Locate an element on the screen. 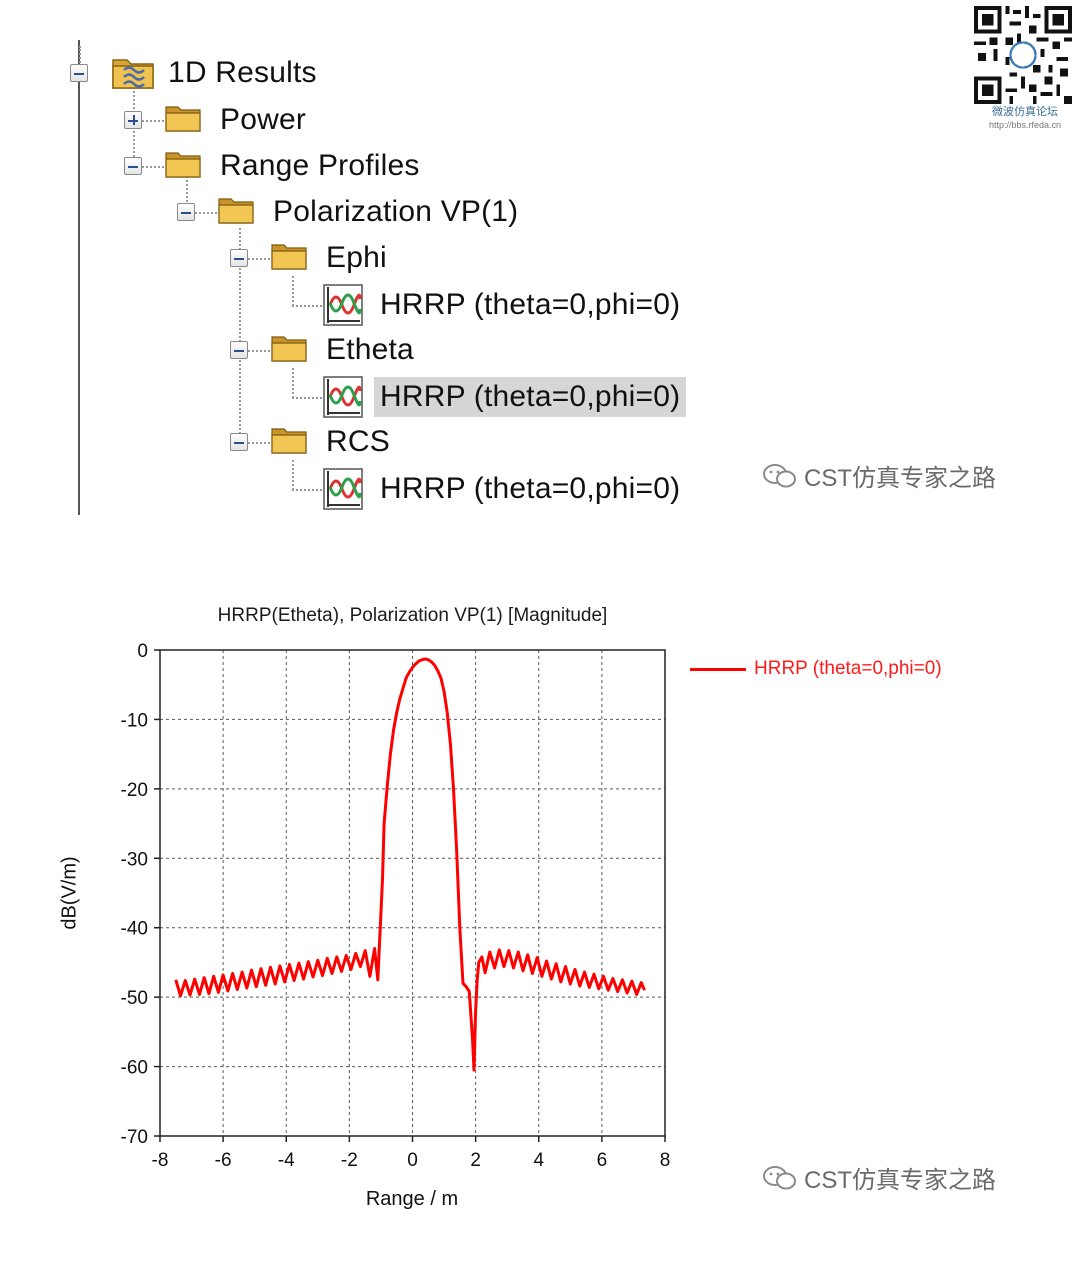  x-tick-label: -8 is located at coordinates (160, 1160).